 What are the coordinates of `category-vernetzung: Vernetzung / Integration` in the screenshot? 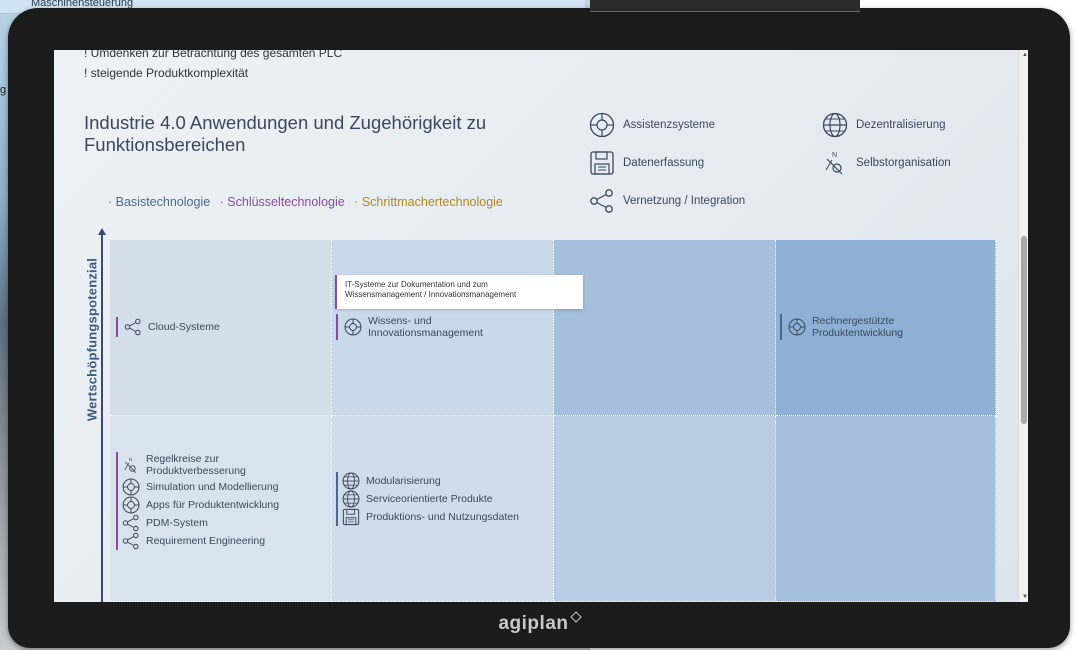 It's located at (667, 201).